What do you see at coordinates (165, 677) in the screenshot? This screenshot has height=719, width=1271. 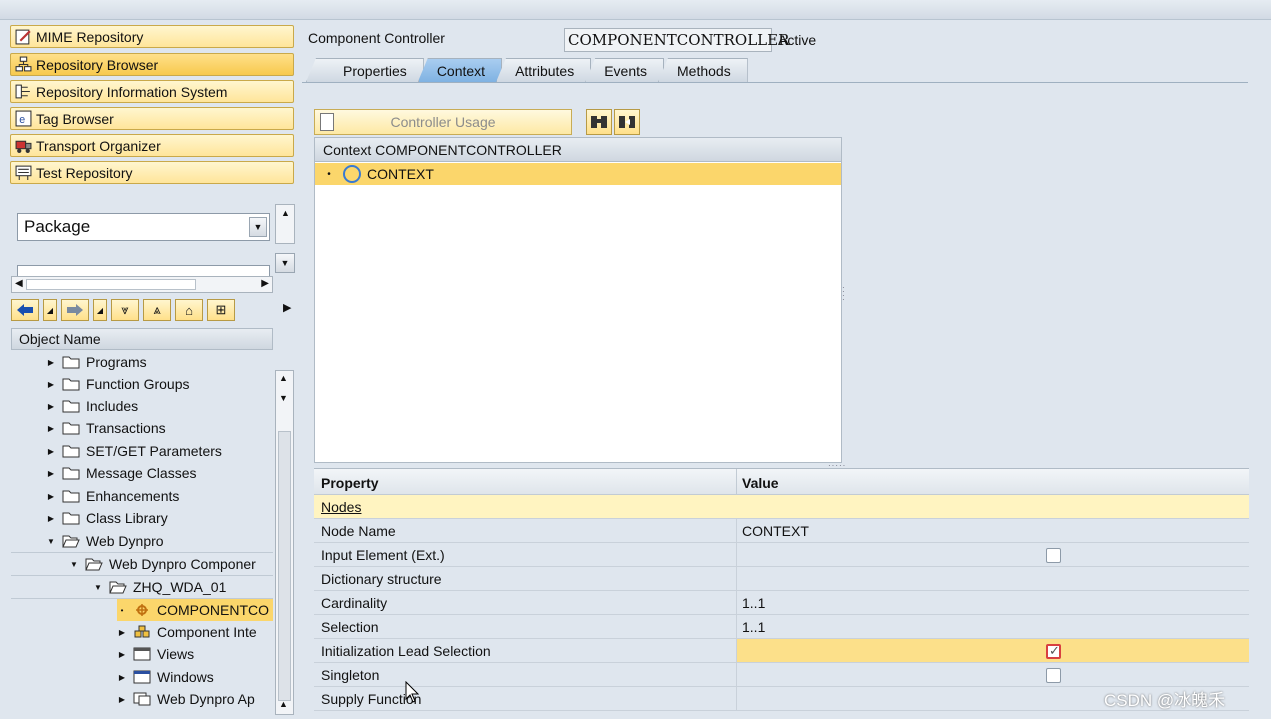 I see `tree-node-windows: ▶ Windows` at bounding box center [165, 677].